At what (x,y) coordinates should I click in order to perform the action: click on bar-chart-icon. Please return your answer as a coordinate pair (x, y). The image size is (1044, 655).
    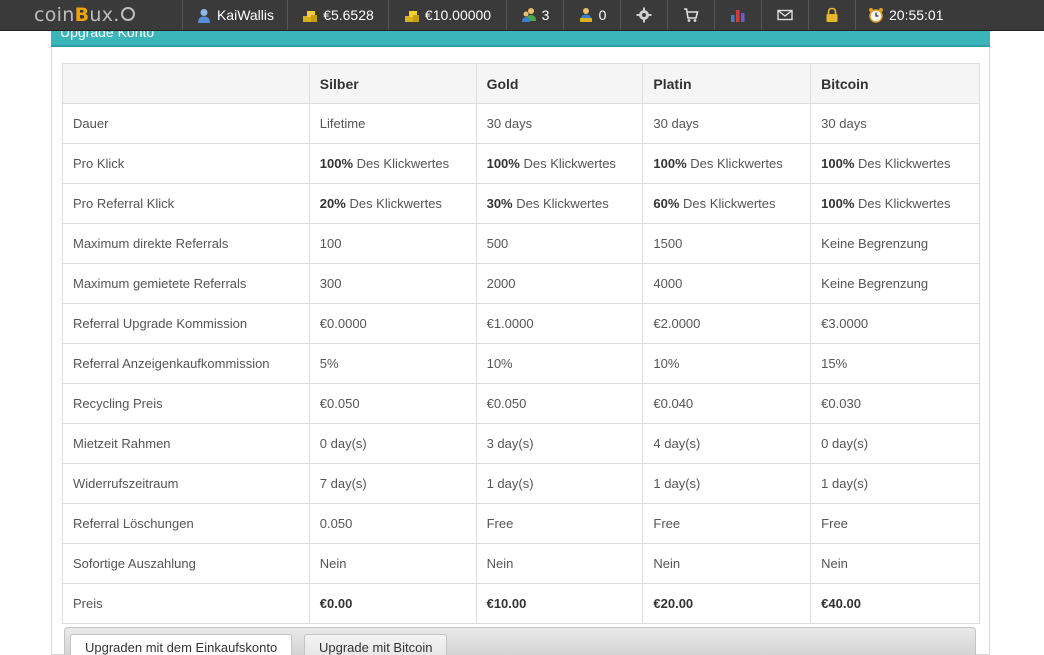
    Looking at the image, I should click on (738, 15).